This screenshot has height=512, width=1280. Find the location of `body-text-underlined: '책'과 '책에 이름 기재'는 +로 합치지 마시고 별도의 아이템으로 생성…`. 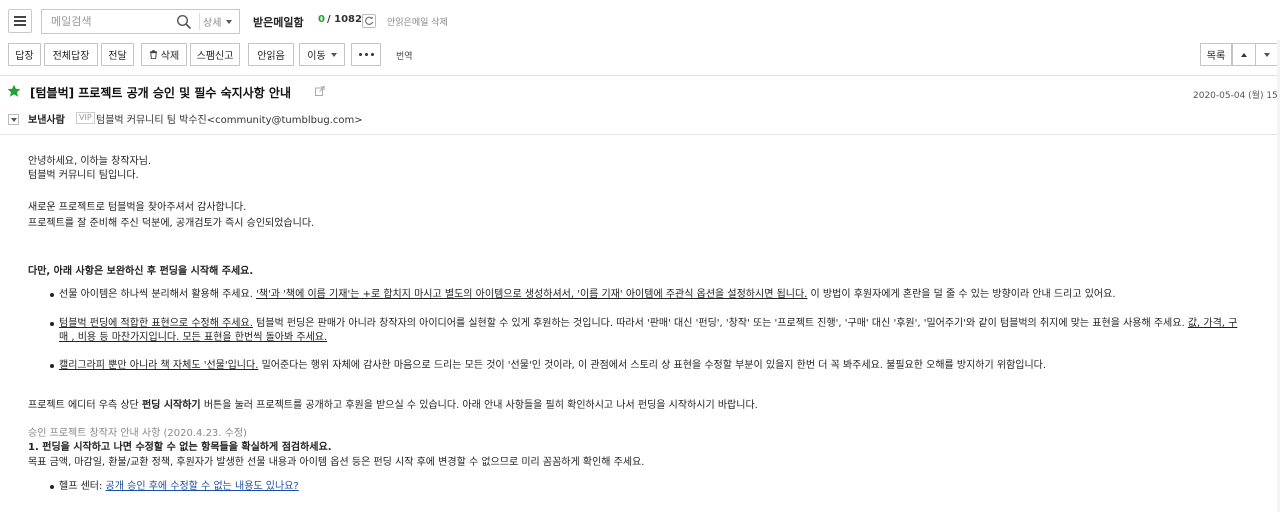

body-text-underlined: '책'과 '책에 이름 기재'는 +로 합치지 마시고 별도의 아이템으로 생성… is located at coordinates (532, 294).